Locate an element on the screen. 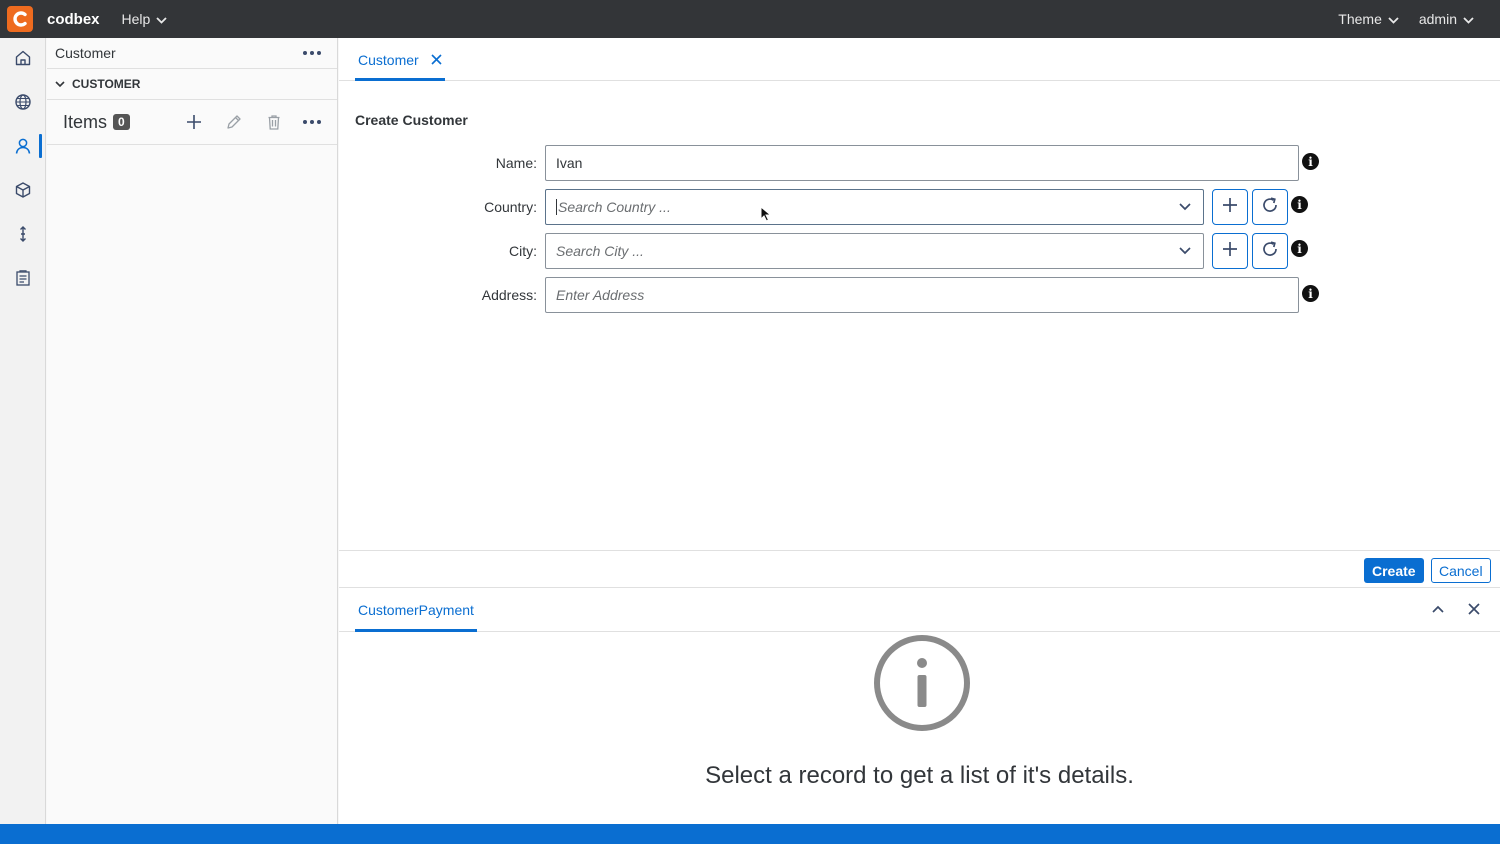 The image size is (1500, 844). globe-icon is located at coordinates (23, 104).